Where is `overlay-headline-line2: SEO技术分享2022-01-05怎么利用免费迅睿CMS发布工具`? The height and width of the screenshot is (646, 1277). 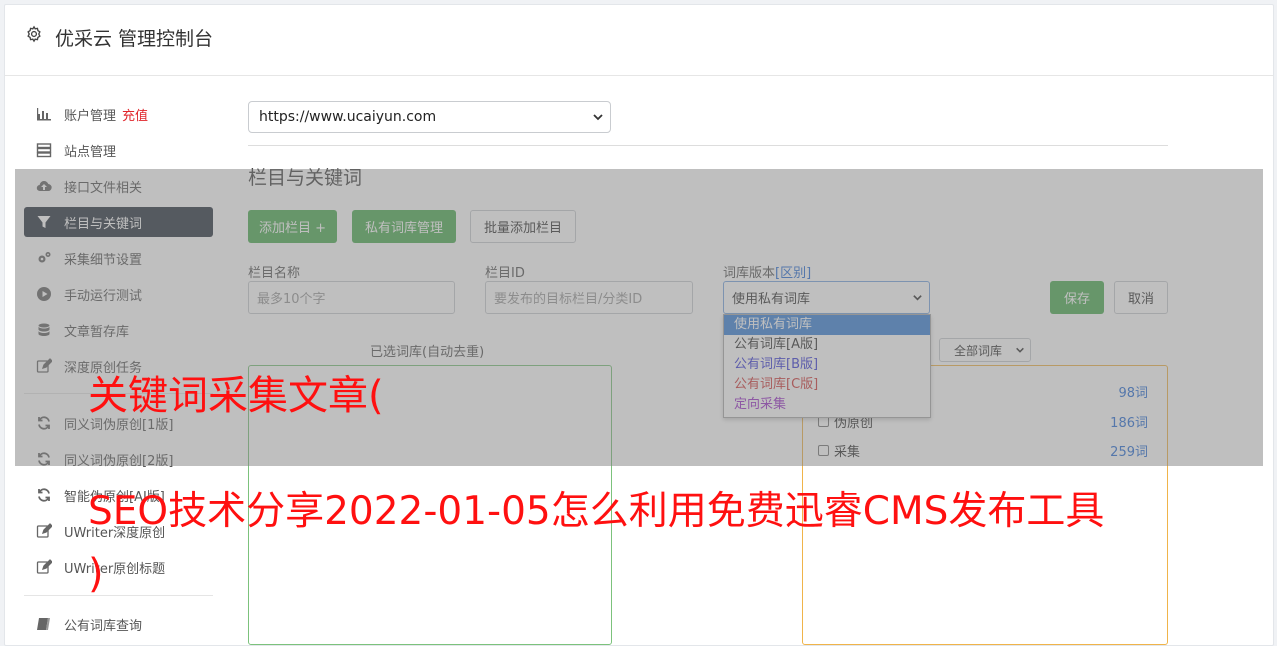
overlay-headline-line2: SEO技术分享2022-01-05怎么利用免费迅睿CMS发布工具 is located at coordinates (596, 511).